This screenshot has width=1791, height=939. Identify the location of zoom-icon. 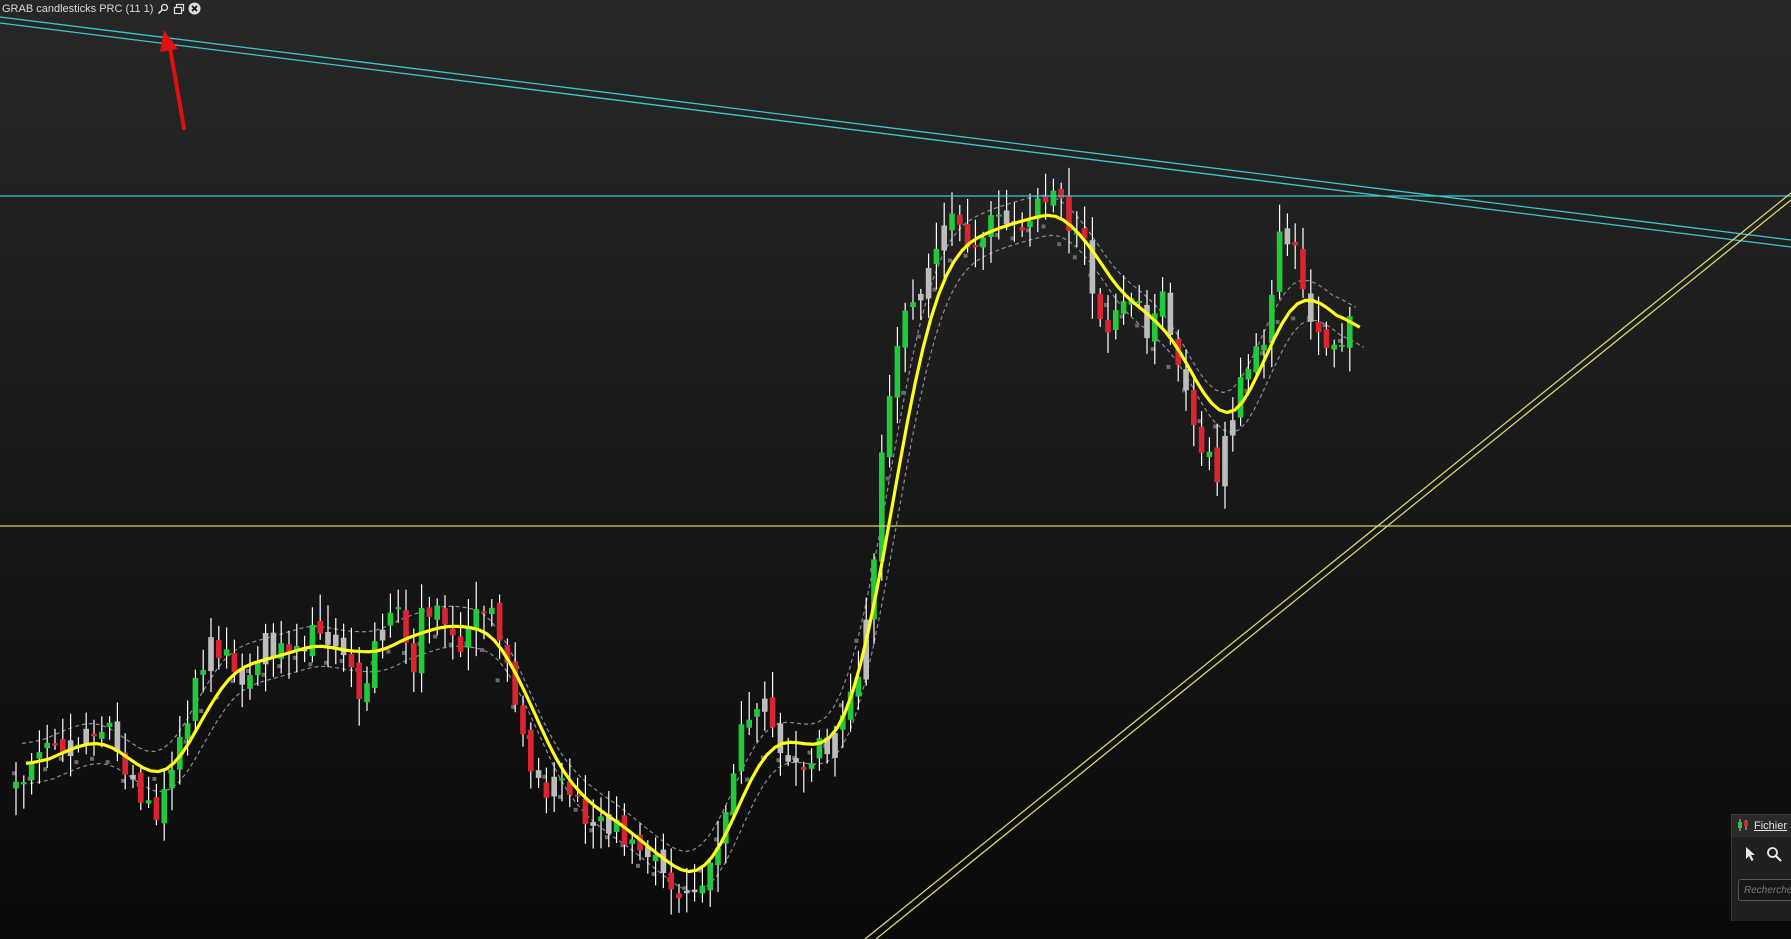
(1774, 855).